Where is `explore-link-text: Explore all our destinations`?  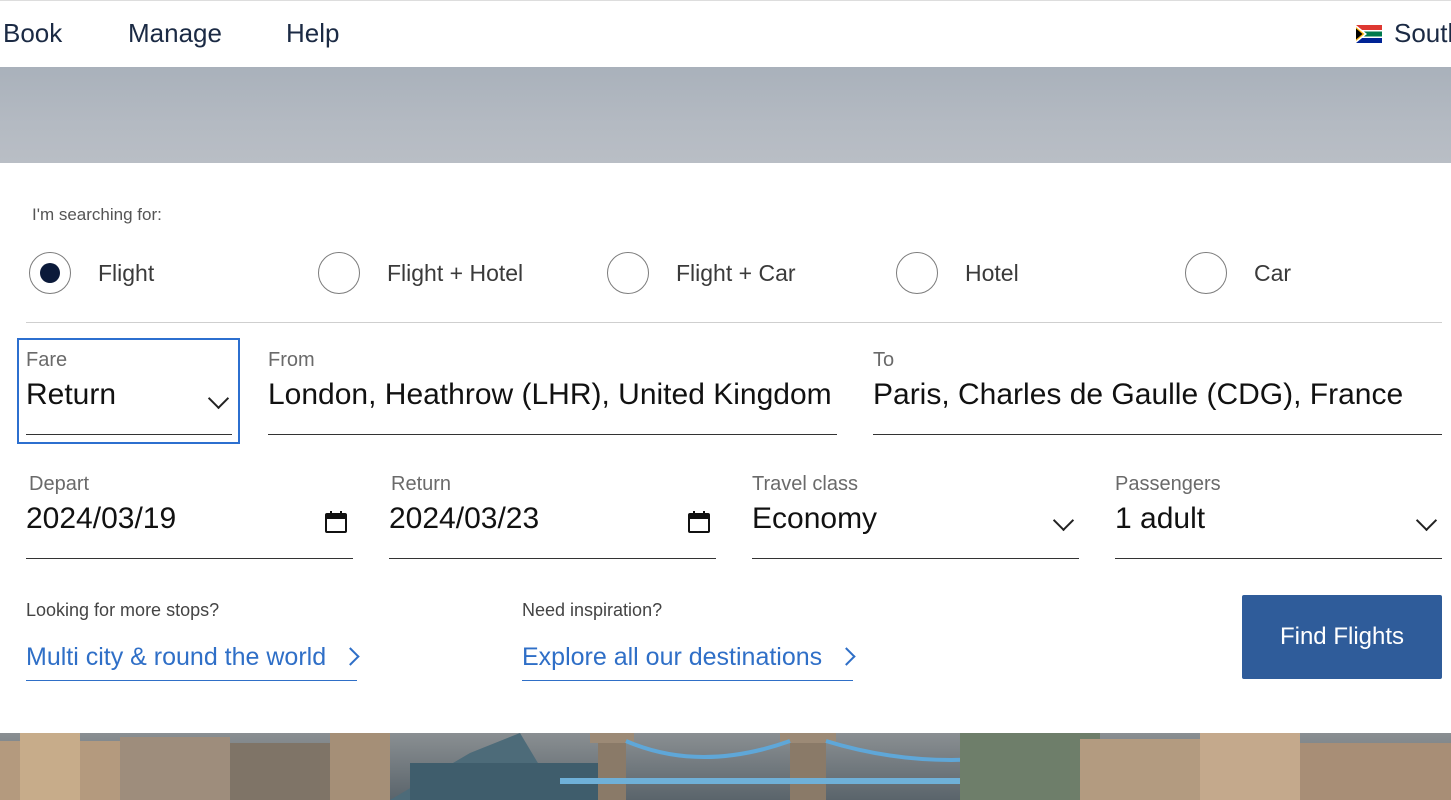 explore-link-text: Explore all our destinations is located at coordinates (672, 657).